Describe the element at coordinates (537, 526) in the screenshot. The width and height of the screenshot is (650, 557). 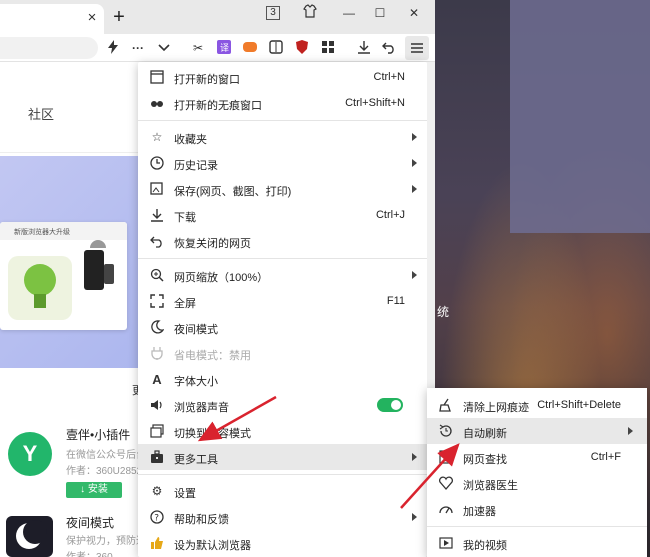
I see `submenu-separator` at that location.